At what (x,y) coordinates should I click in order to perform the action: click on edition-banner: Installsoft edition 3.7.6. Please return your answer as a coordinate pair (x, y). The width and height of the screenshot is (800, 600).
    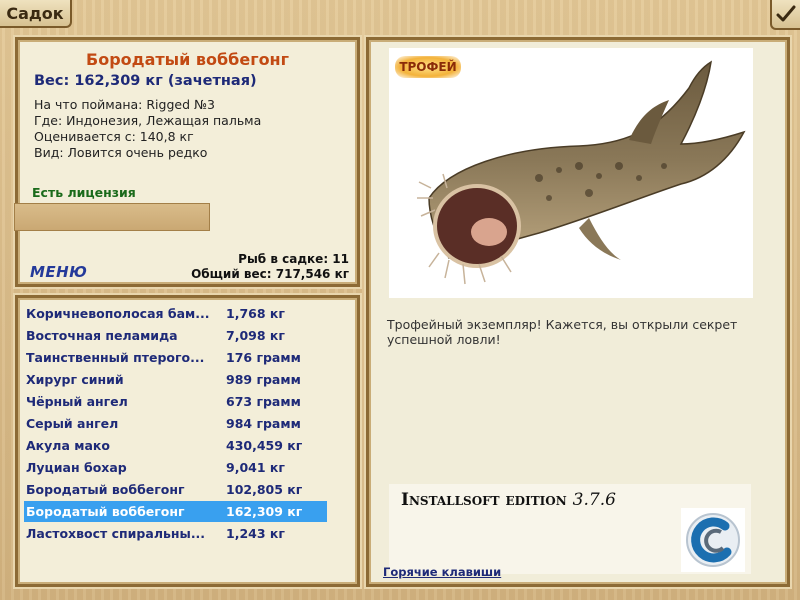
    Looking at the image, I should click on (570, 529).